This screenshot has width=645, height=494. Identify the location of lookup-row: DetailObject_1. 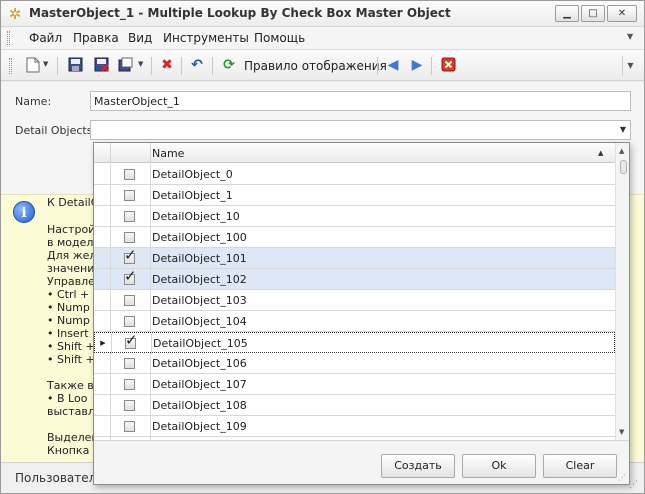
(354, 195).